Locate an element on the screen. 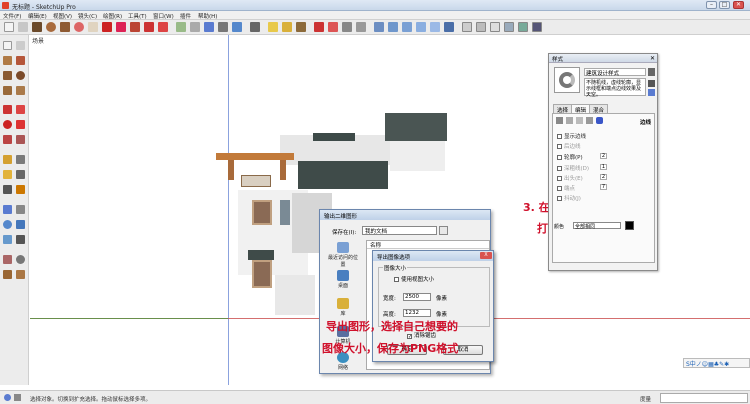  width-input: 2500 is located at coordinates (417, 297).